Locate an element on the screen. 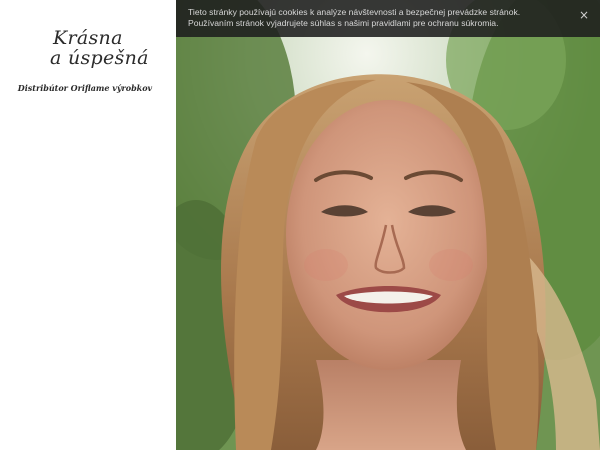 The image size is (600, 450). brand-logo: Krásna a úspešná is located at coordinates (94, 48).